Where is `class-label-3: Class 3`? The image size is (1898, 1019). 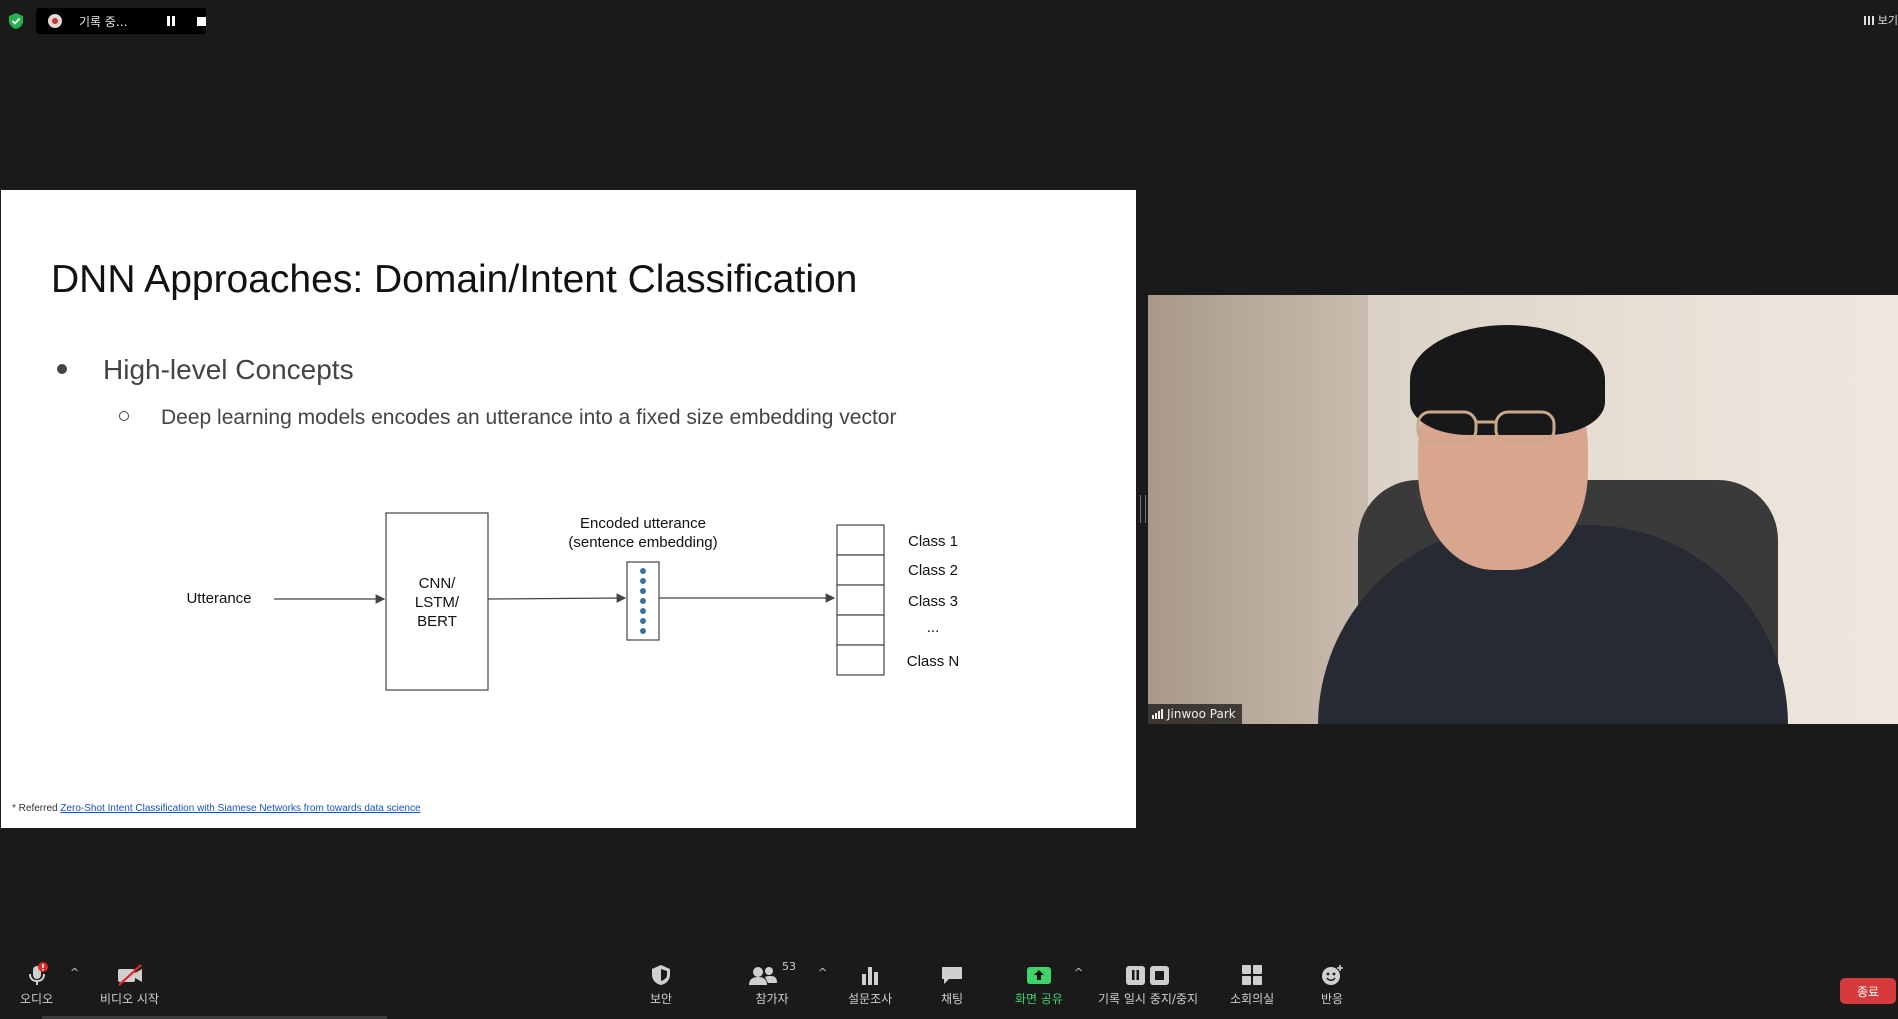
class-label-3: Class 3 is located at coordinates (933, 601).